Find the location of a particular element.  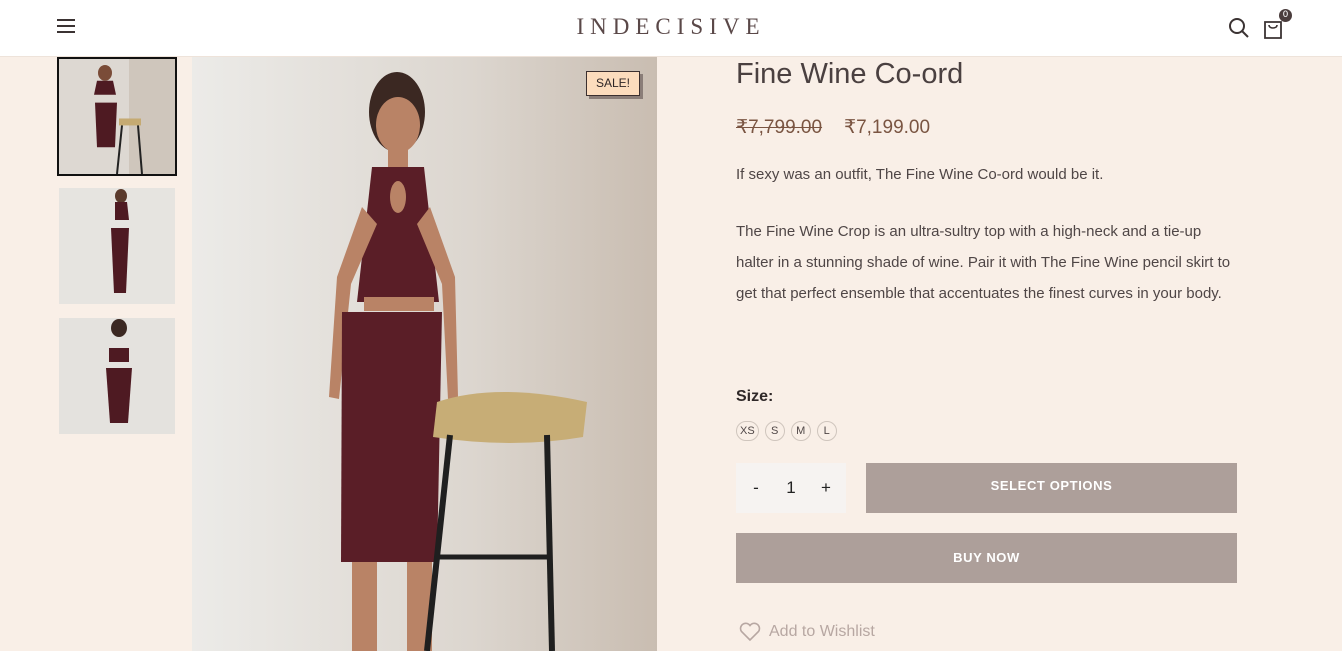

thumbnail-back is located at coordinates (117, 376).